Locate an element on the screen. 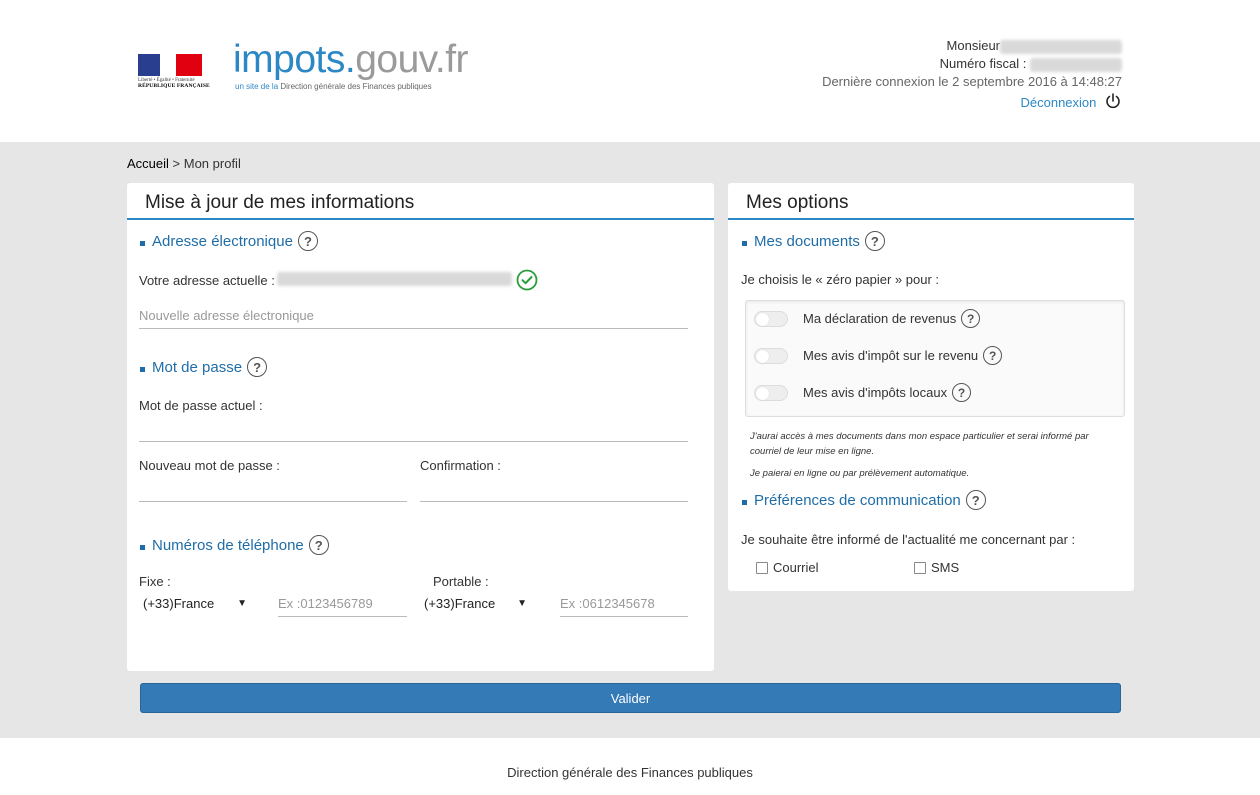  logout-link: Déconnexion is located at coordinates (1058, 102).